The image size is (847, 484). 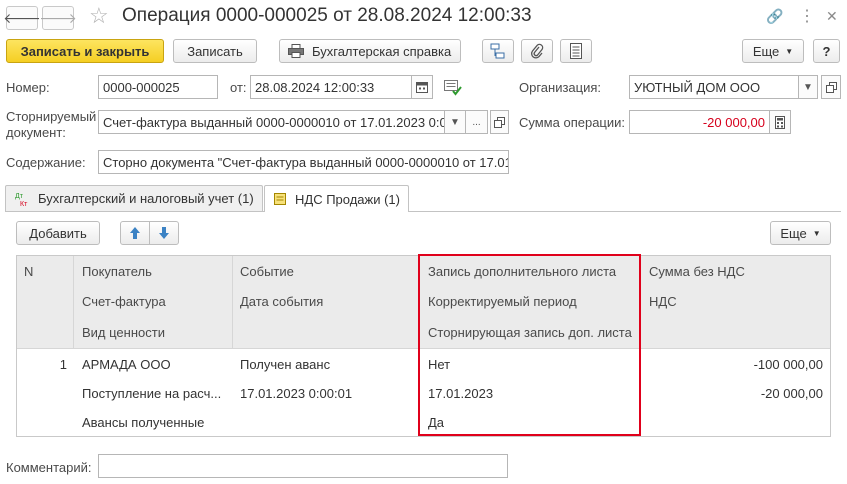 I want to click on number-label: Номер:, so click(x=28, y=87).